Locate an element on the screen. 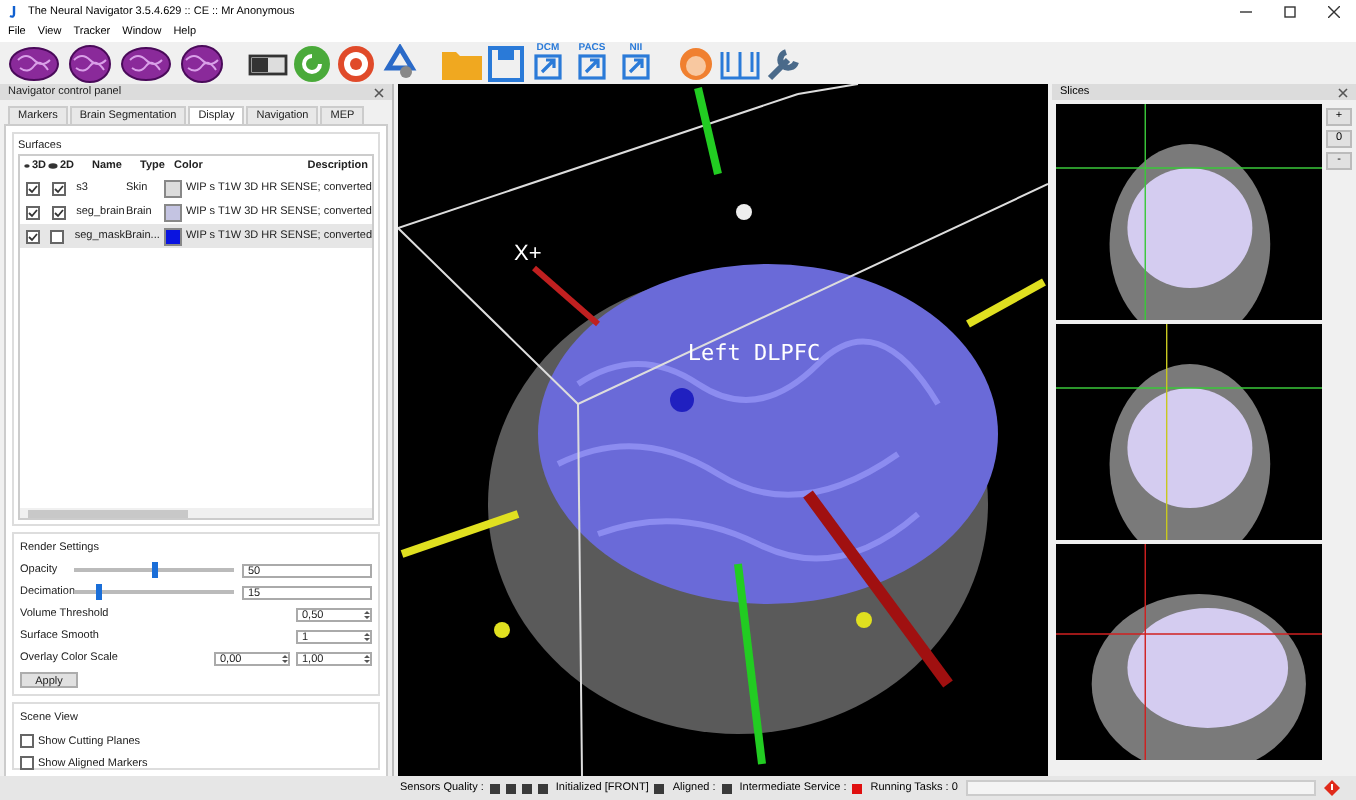  target-label: Left DLPFC is located at coordinates (754, 353).